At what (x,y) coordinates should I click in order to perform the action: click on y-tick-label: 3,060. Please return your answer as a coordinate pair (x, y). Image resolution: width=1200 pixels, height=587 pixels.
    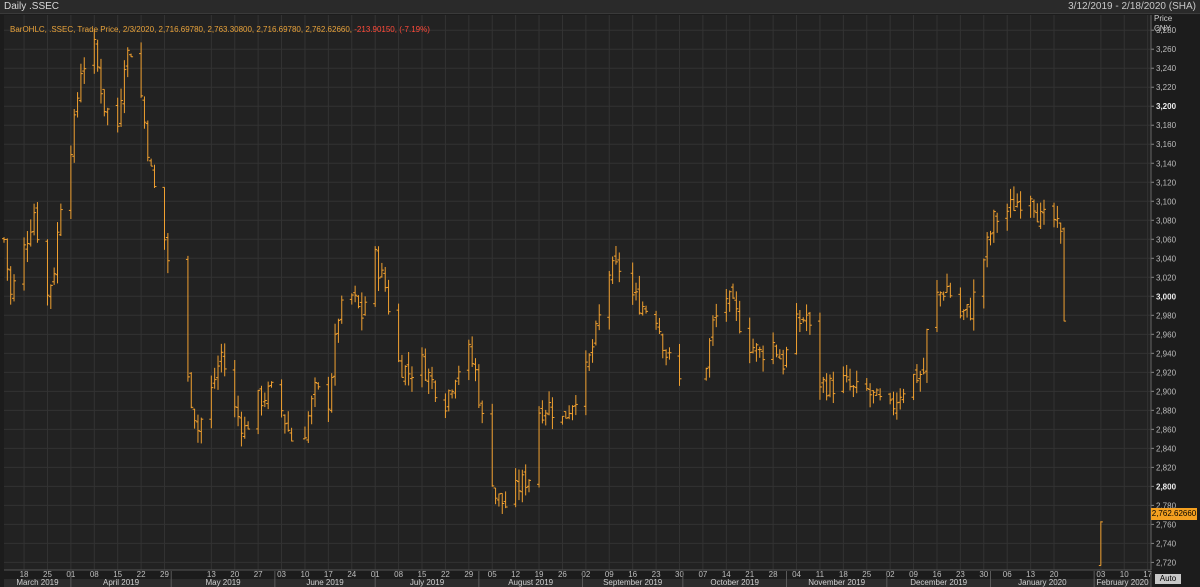
    Looking at the image, I should click on (1166, 239).